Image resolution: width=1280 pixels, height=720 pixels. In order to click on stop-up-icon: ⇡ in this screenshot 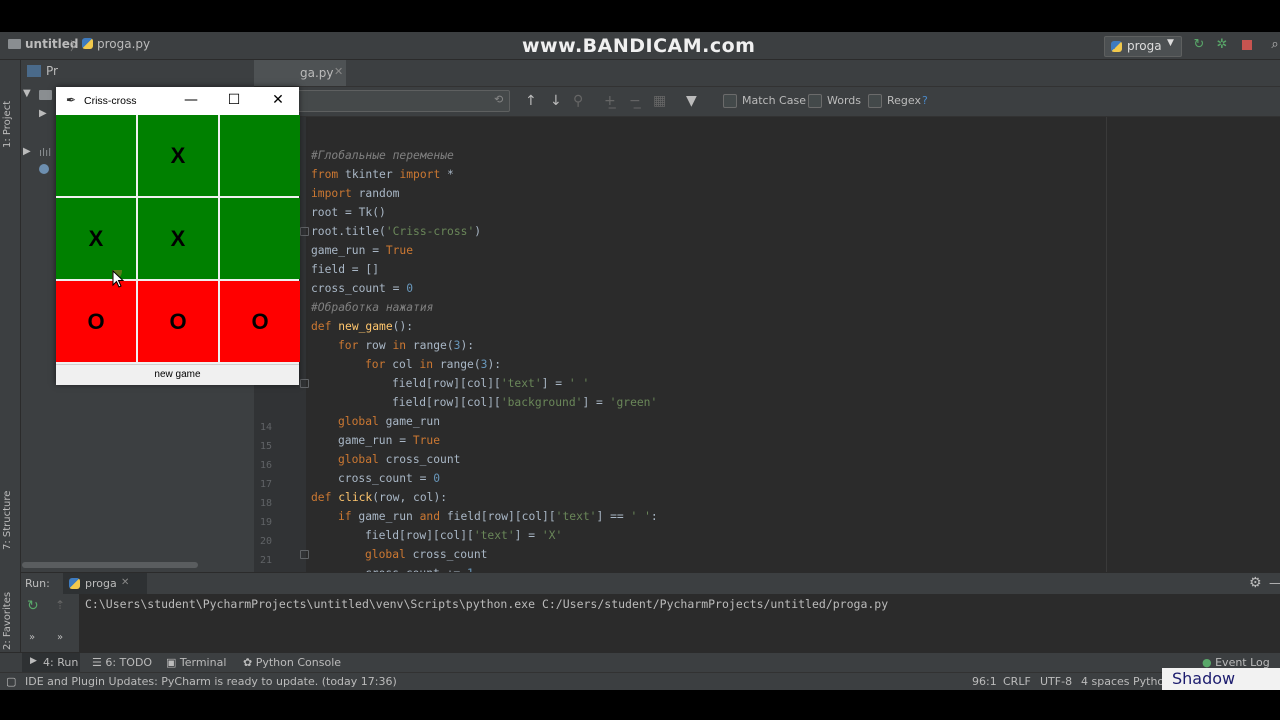, I will do `click(60, 605)`.